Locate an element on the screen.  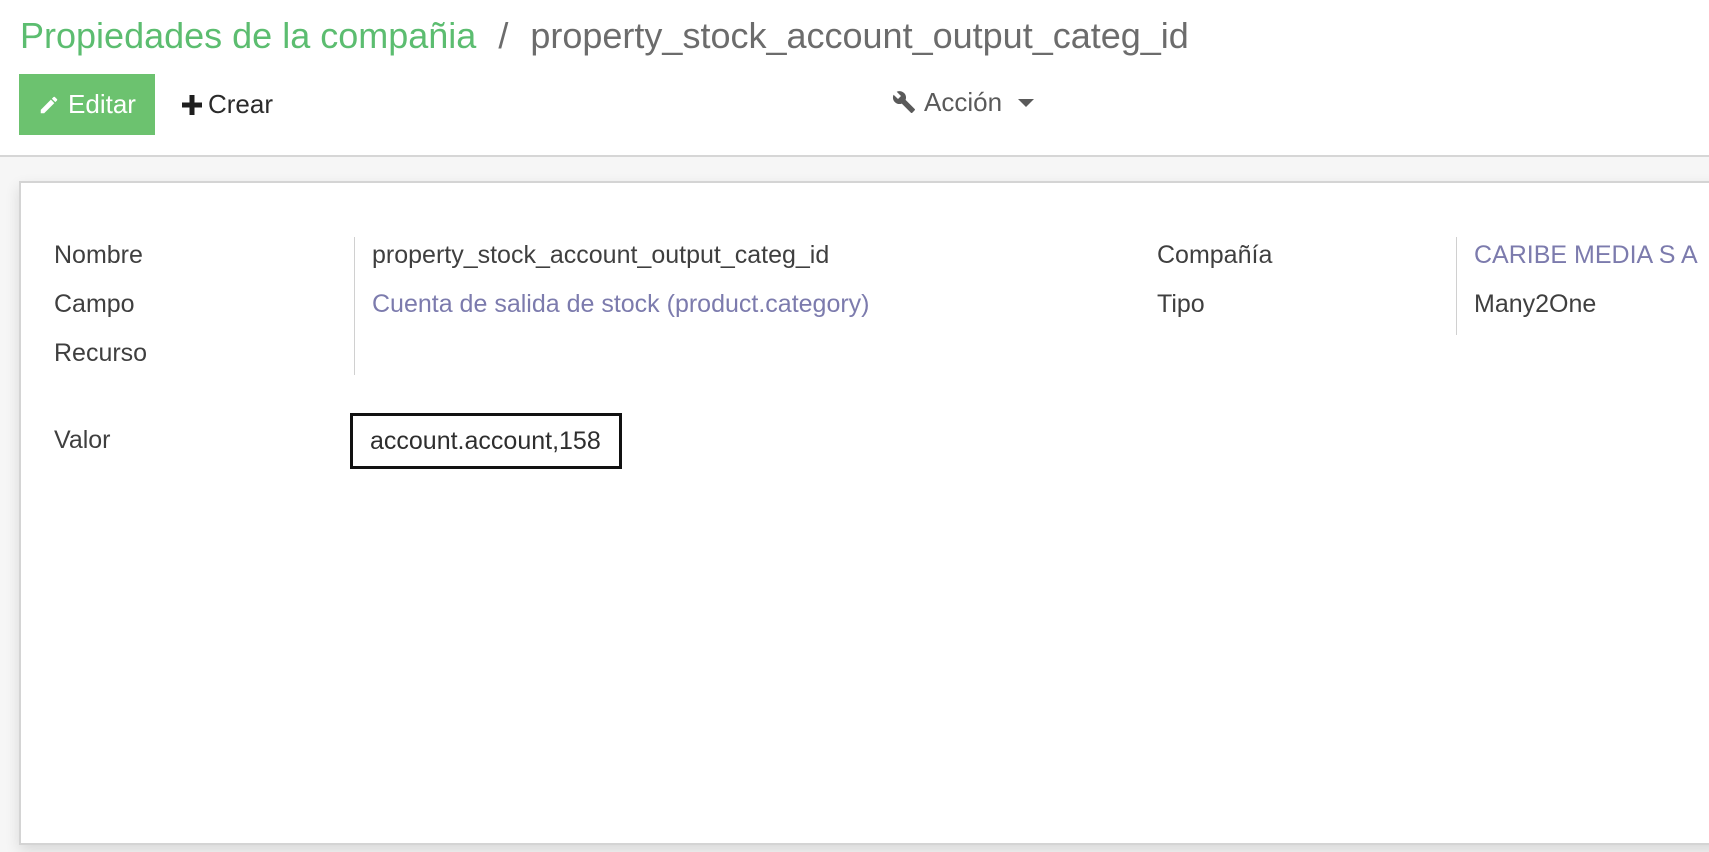
left-group-divider is located at coordinates (354, 306).